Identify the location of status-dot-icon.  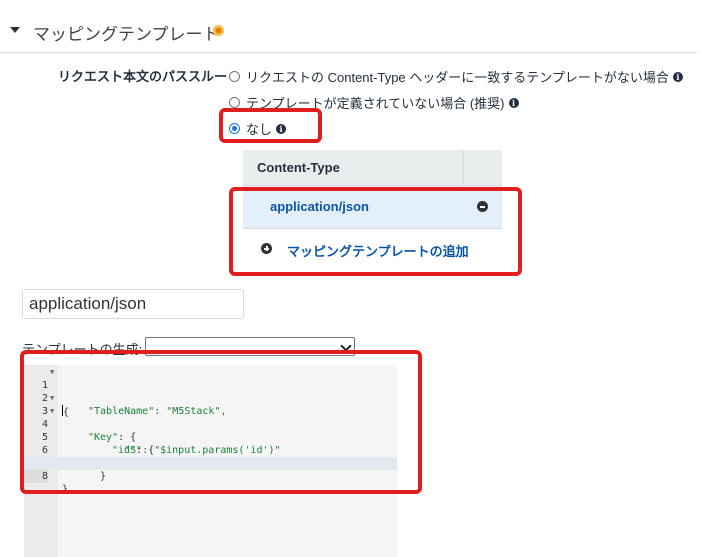
(218, 30).